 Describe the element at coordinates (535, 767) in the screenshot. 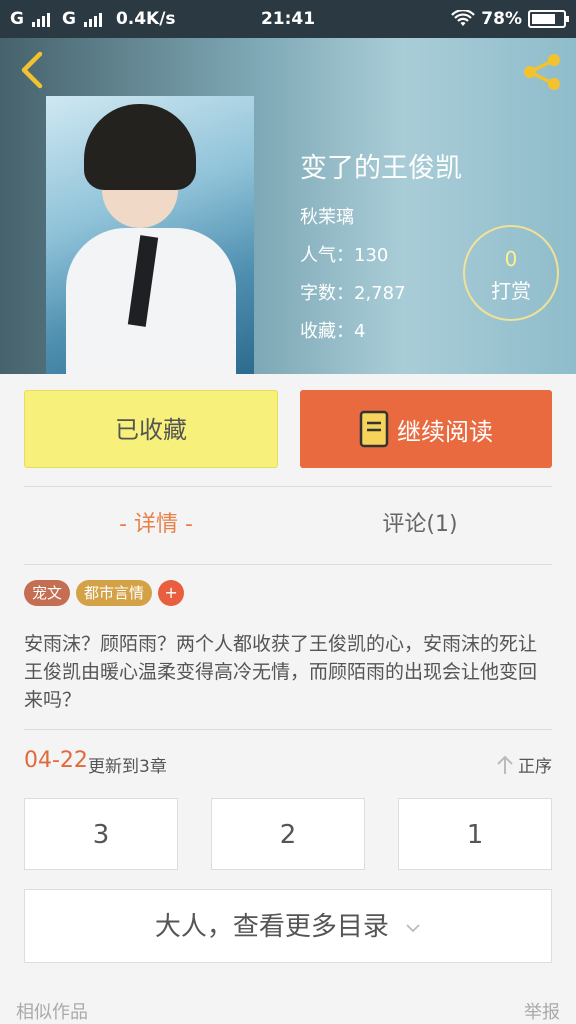

I see `sort-order-label: 正序` at that location.